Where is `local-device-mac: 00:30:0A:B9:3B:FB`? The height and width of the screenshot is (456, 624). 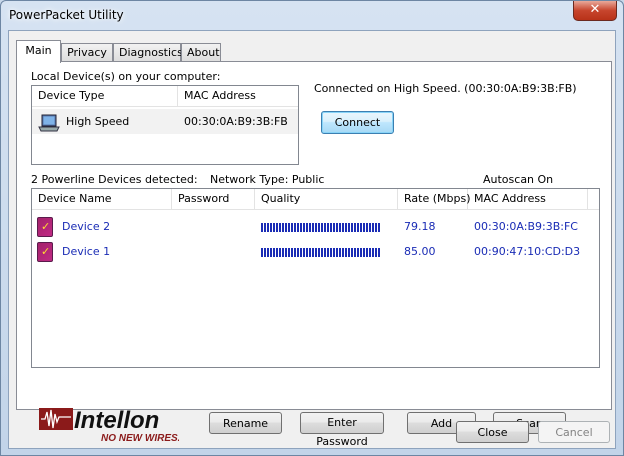 local-device-mac: 00:30:0A:B9:3B:FB is located at coordinates (236, 121).